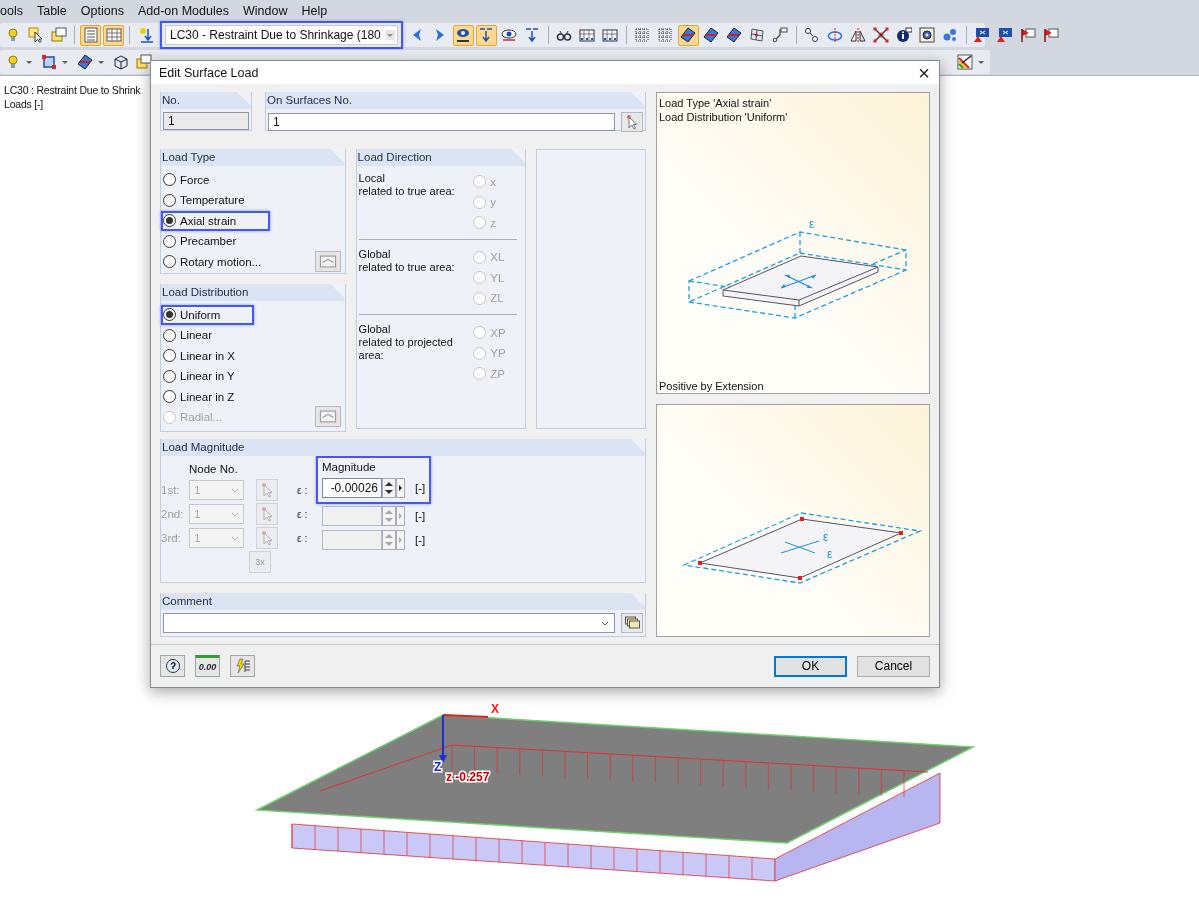 This screenshot has width=1199, height=900. I want to click on gear-icon, so click(927, 35).